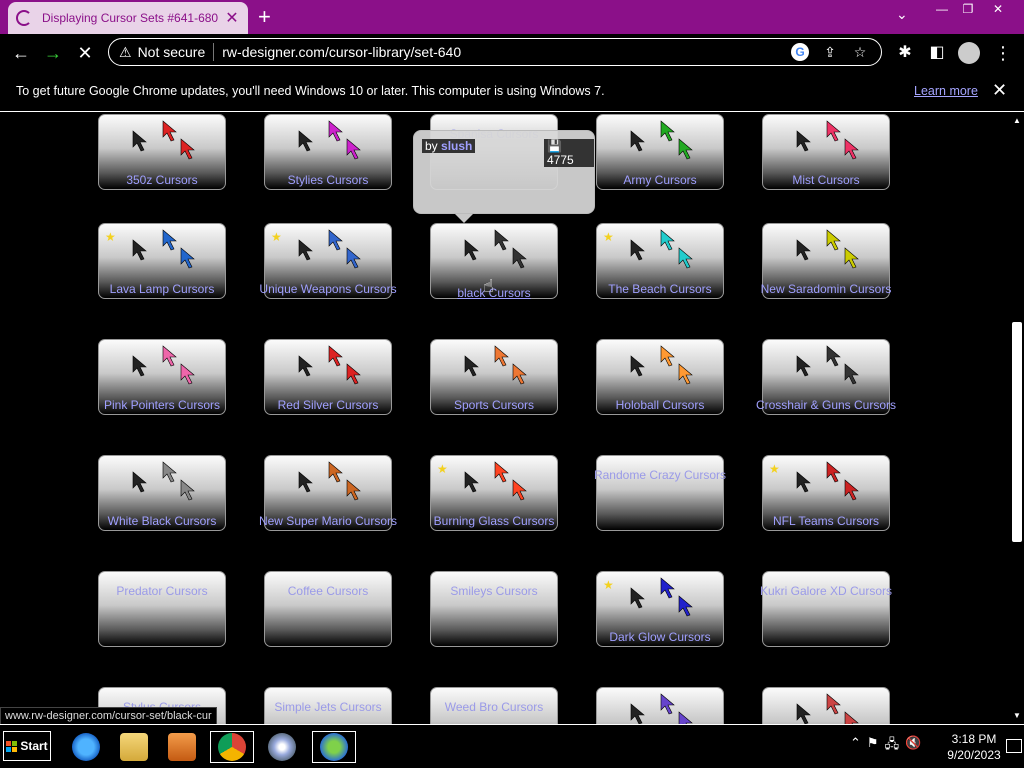  What do you see at coordinates (86, 747) in the screenshot?
I see `taskbar-internet-explorer` at bounding box center [86, 747].